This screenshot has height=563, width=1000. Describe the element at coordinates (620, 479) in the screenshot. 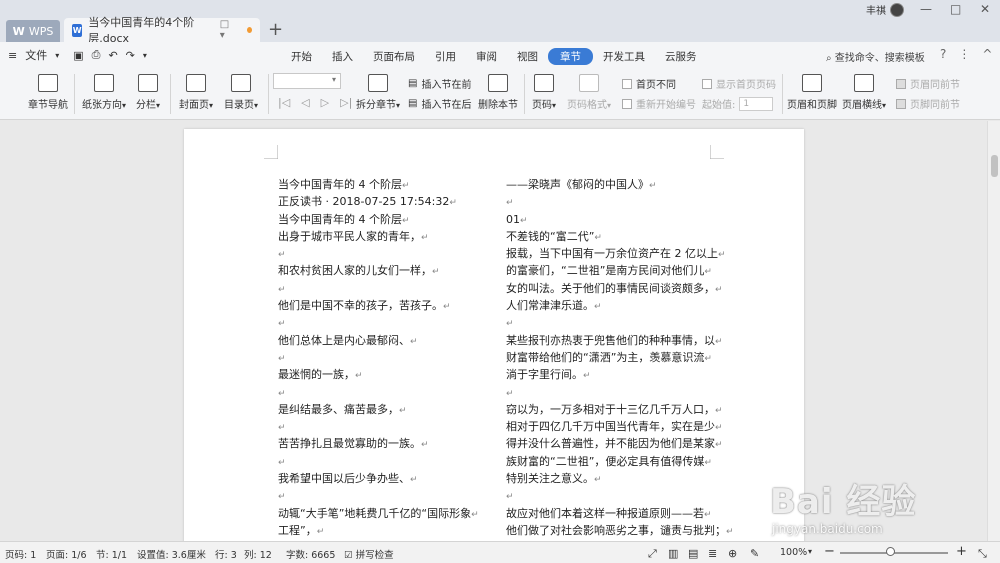

I see `paragraph-line: 特别关注之意义。↵` at that location.